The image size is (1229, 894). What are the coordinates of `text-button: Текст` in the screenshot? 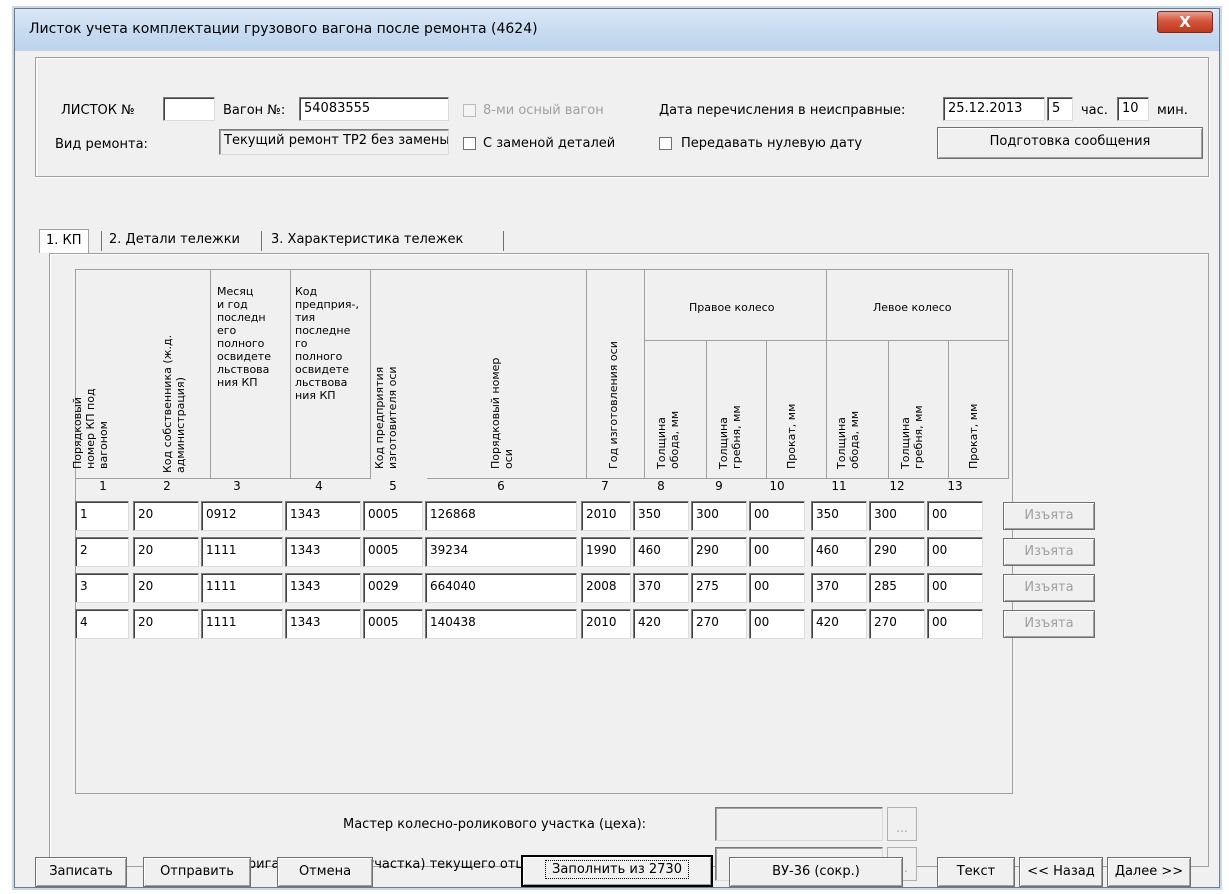 It's located at (976, 872).